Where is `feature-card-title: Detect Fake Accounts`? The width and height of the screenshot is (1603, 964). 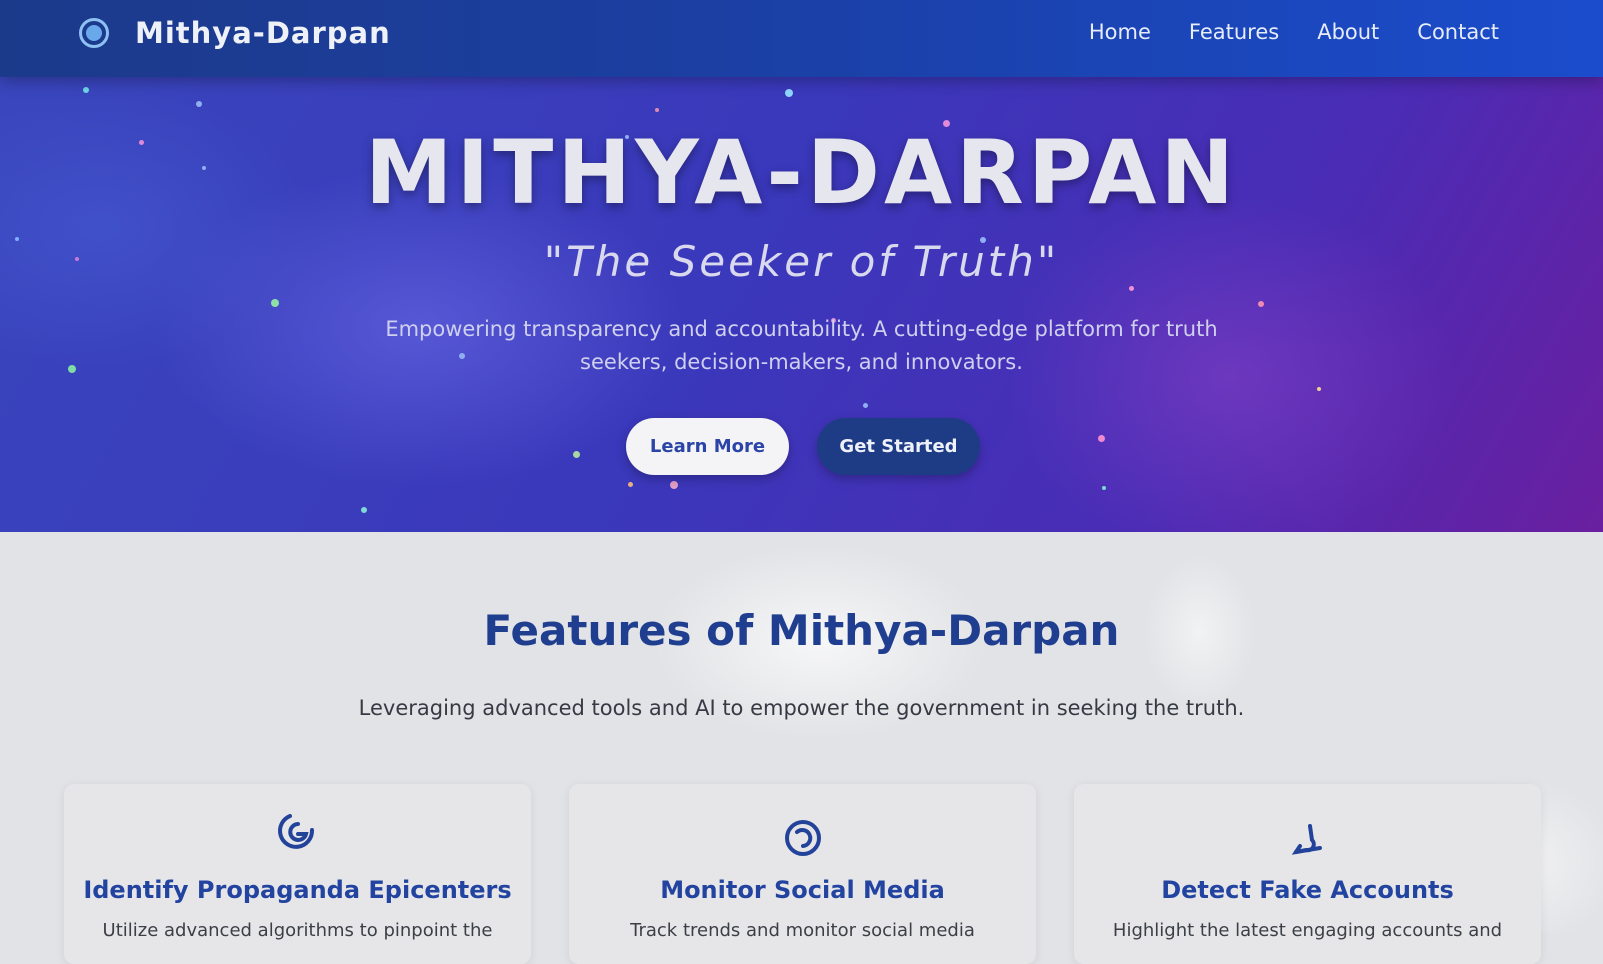 feature-card-title: Detect Fake Accounts is located at coordinates (1307, 890).